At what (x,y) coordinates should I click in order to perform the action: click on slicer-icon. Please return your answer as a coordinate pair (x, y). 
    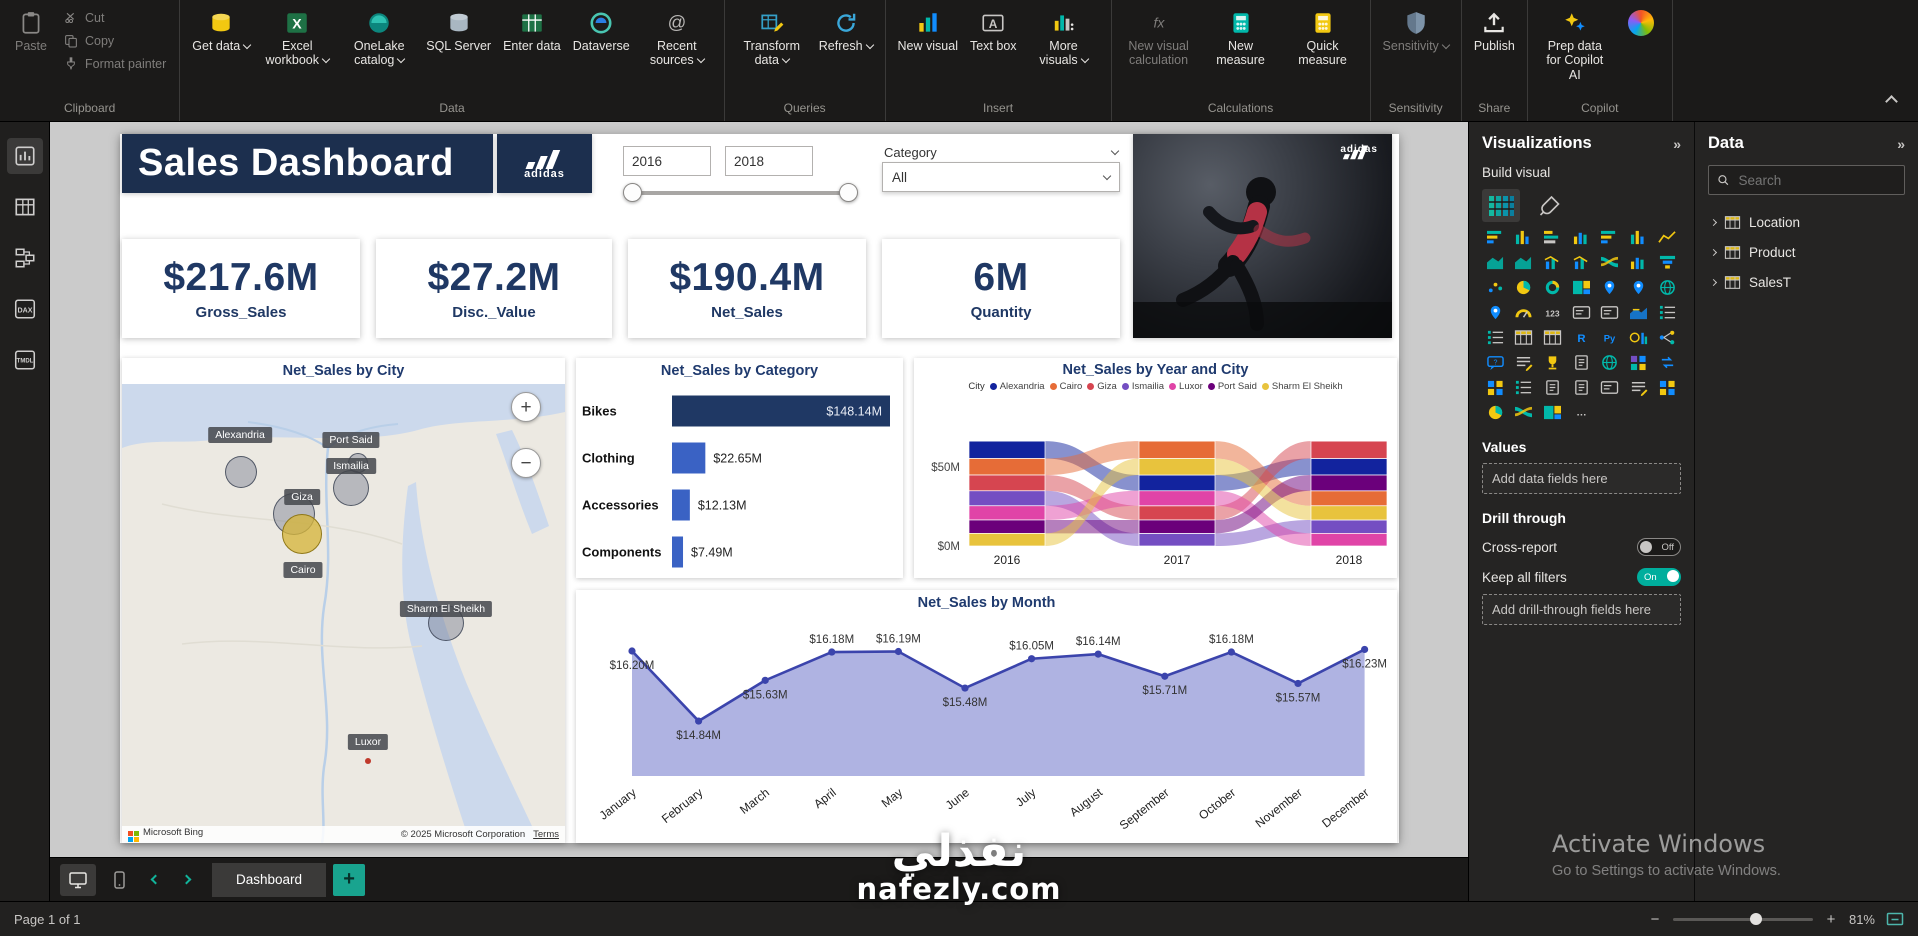
    Looking at the image, I should click on (1667, 312).